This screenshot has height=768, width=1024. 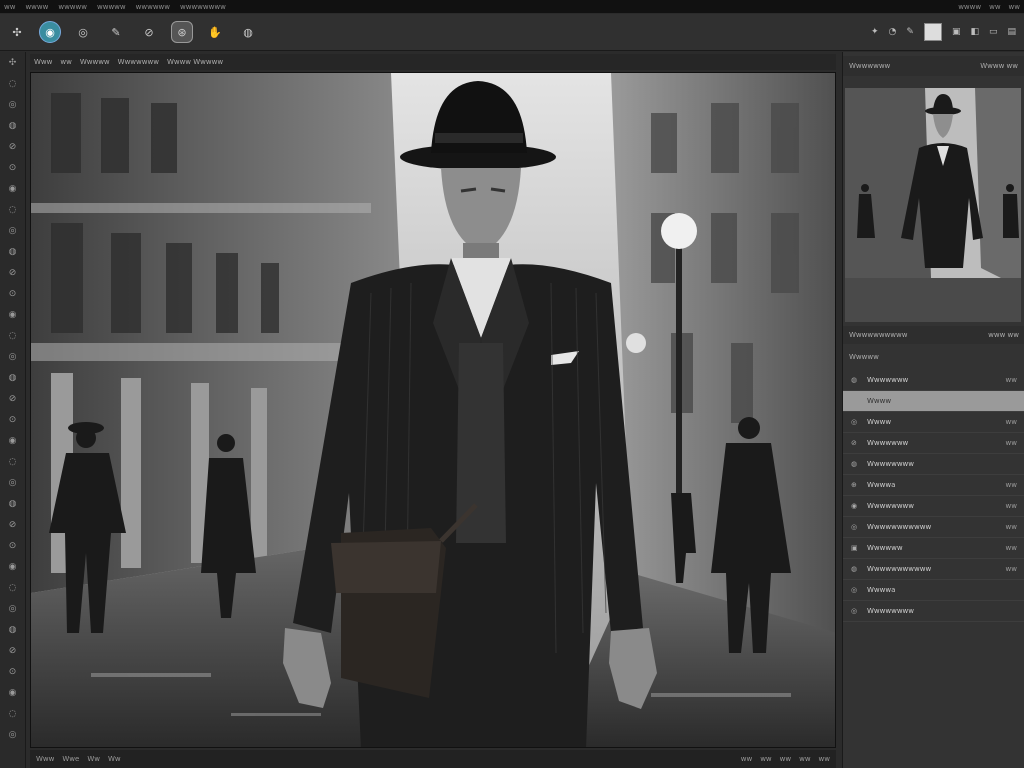 What do you see at coordinates (433, 62) in the screenshot?
I see `canvas-tab-bar: Www ww Wwwww Wwwwwww Wwww Wwwww` at bounding box center [433, 62].